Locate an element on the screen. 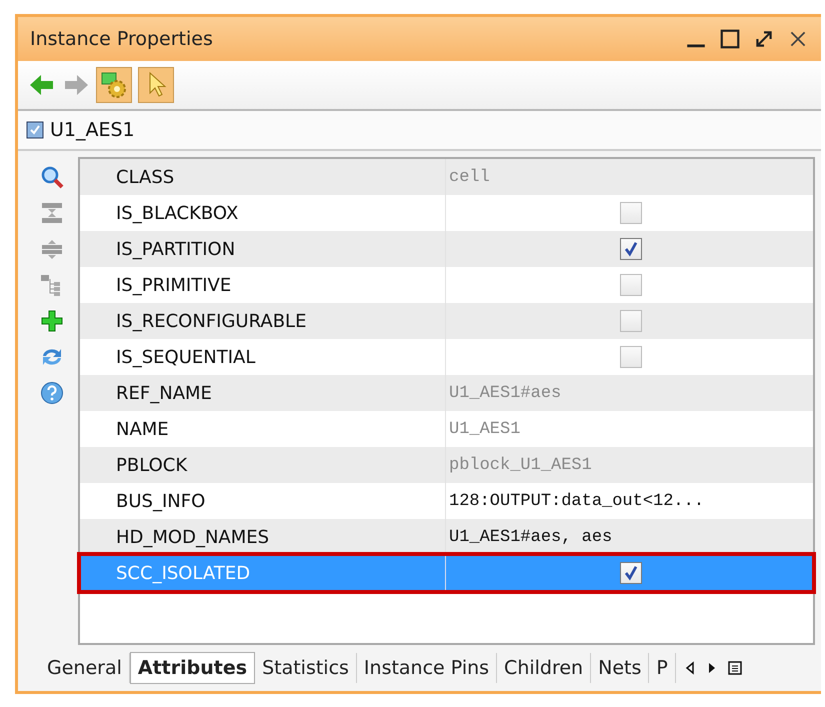  property-name: PBLOCK is located at coordinates (152, 465).